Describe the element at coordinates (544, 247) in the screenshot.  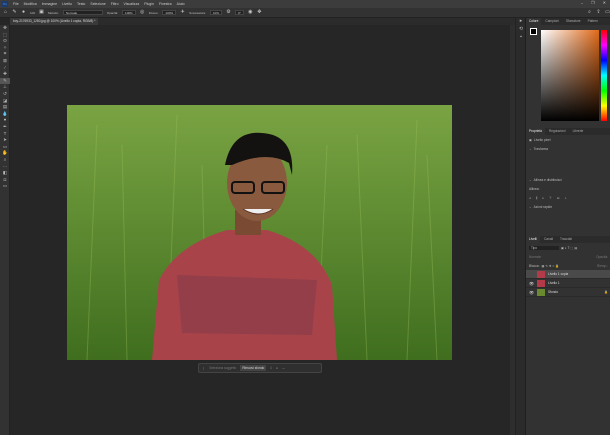
I see `layer-filter-select: Tipo` at that location.